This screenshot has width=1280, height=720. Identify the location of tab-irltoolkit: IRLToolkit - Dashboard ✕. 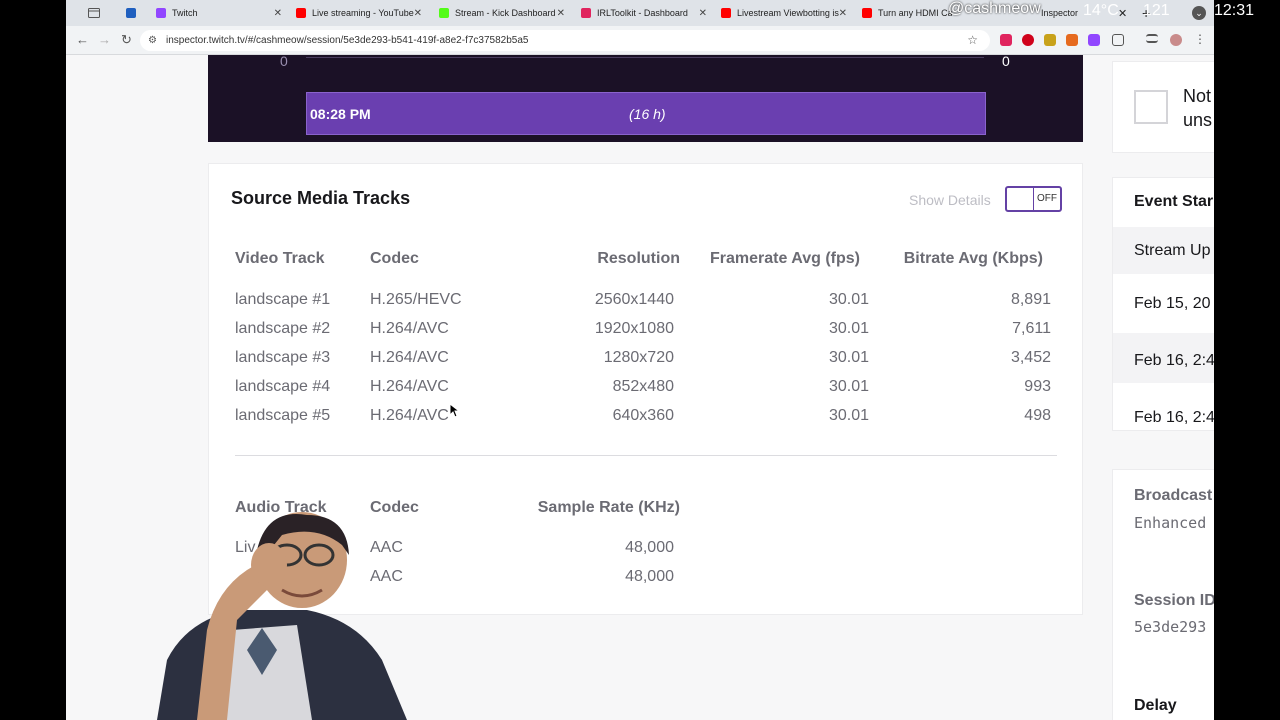
(645, 13).